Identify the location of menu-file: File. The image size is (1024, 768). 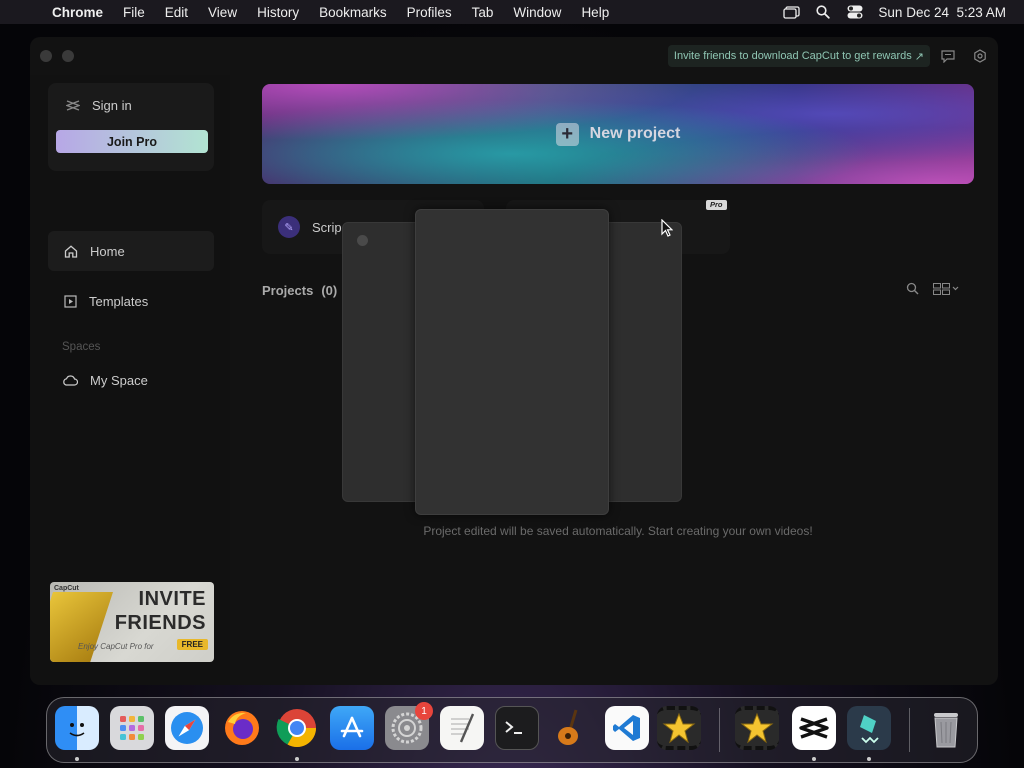
(134, 12).